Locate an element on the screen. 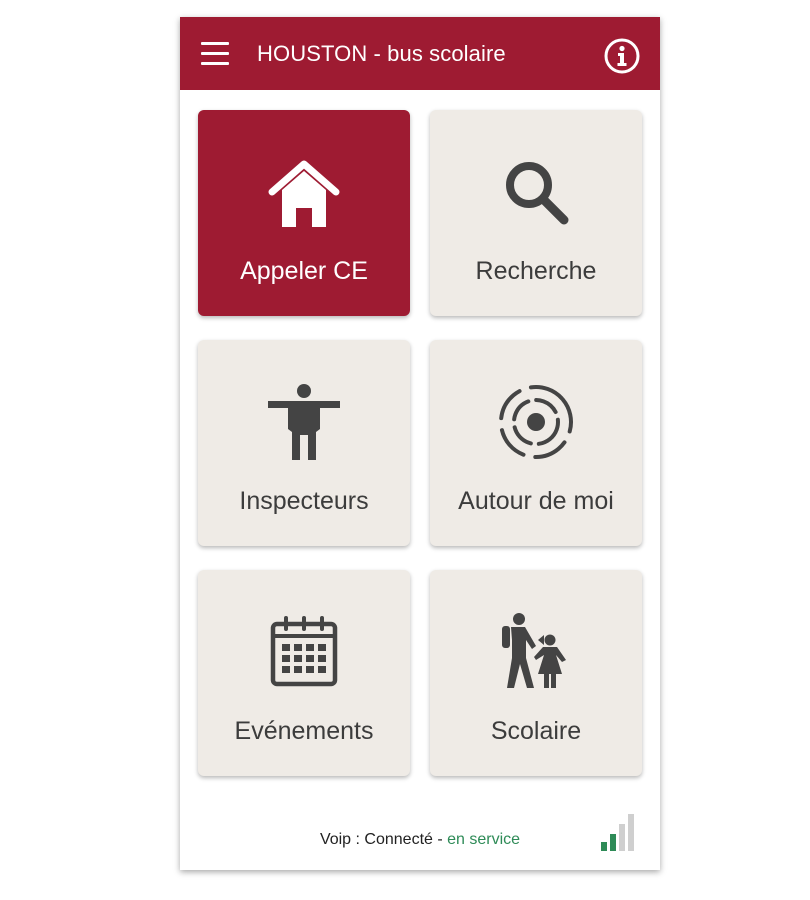 The height and width of the screenshot is (900, 810). tile-autour-de-moi: Autour de moi is located at coordinates (536, 443).